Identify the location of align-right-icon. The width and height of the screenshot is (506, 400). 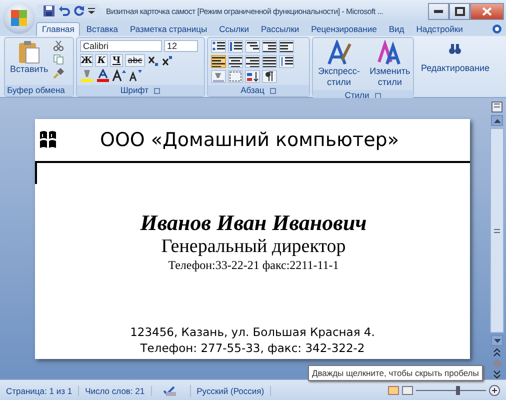
(252, 61).